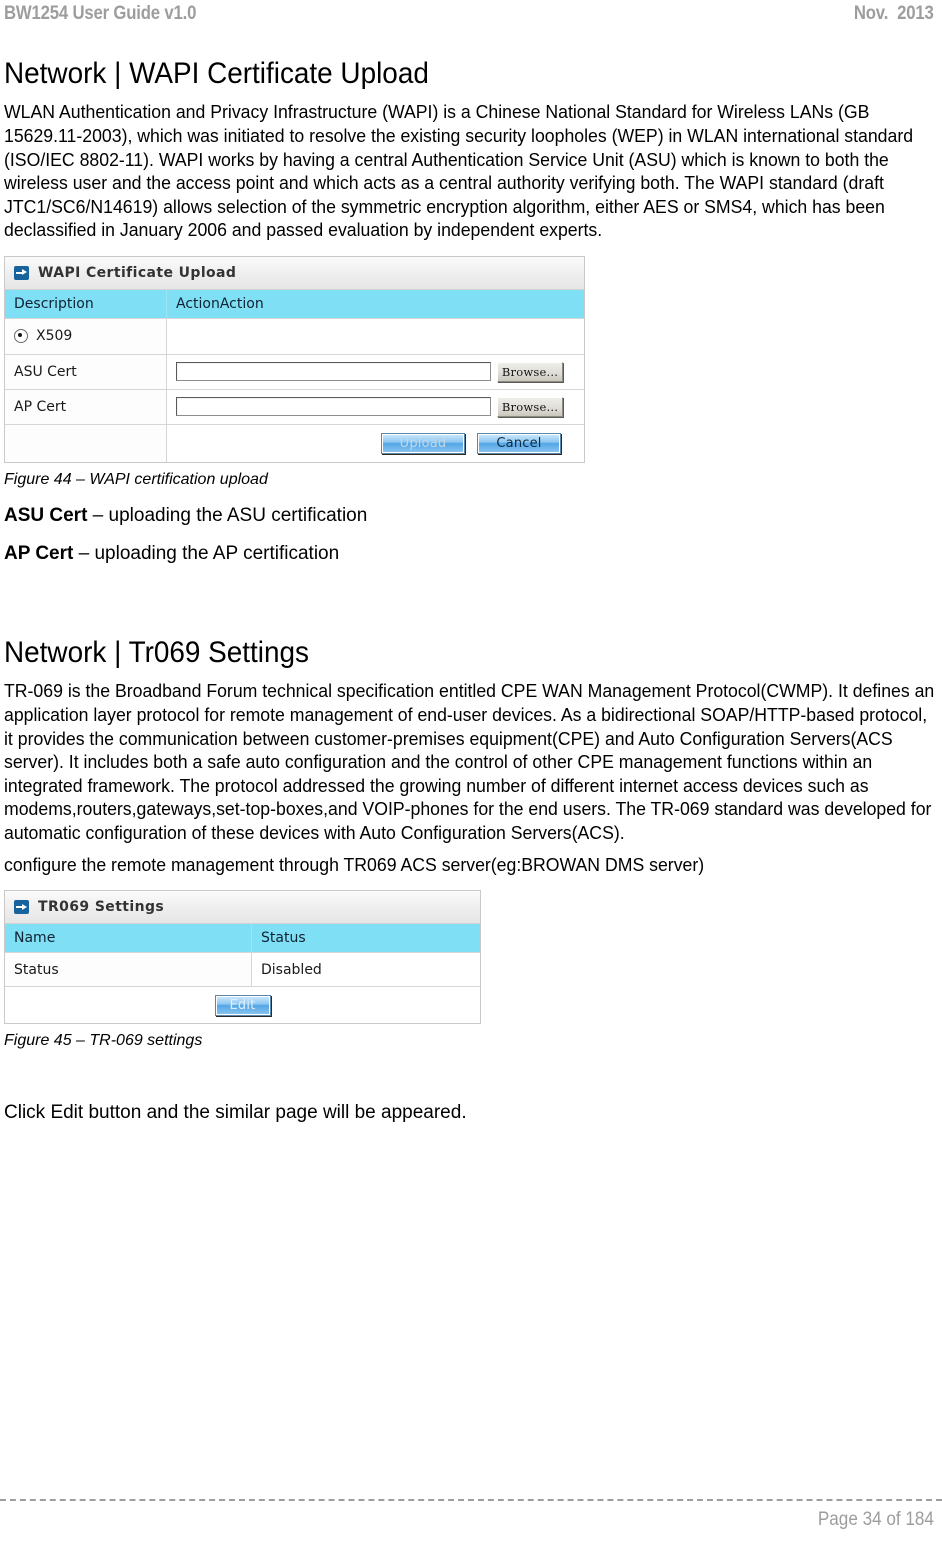 Image resolution: width=942 pixels, height=1541 pixels. What do you see at coordinates (471, 554) in the screenshot?
I see `ap-cert-definition: AP Cert – uploading the AP certification` at bounding box center [471, 554].